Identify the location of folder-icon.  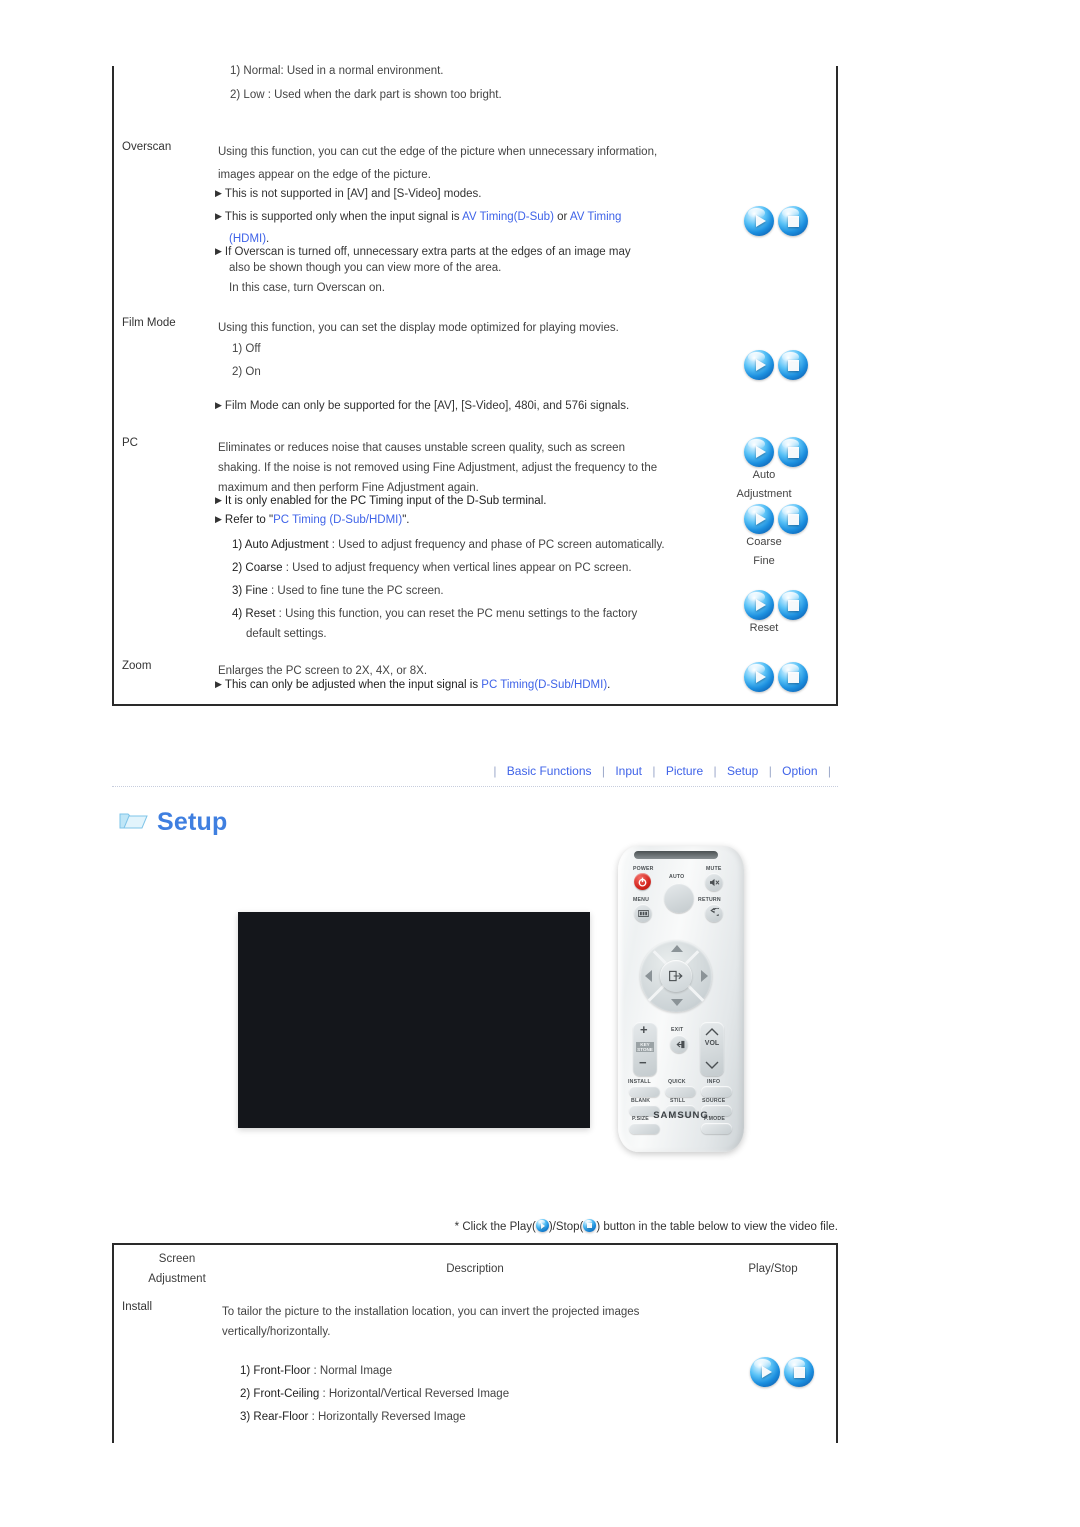
(133, 822).